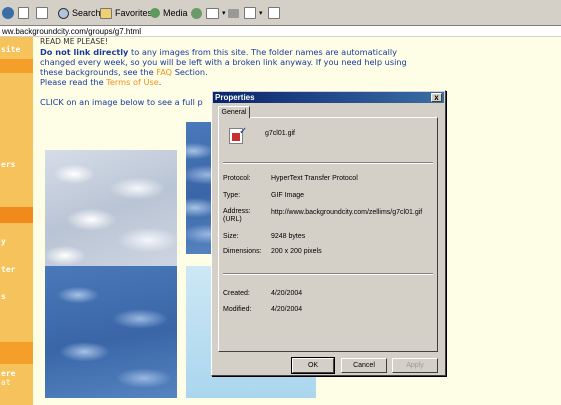  I want to click on mail-icon, so click(212, 13).